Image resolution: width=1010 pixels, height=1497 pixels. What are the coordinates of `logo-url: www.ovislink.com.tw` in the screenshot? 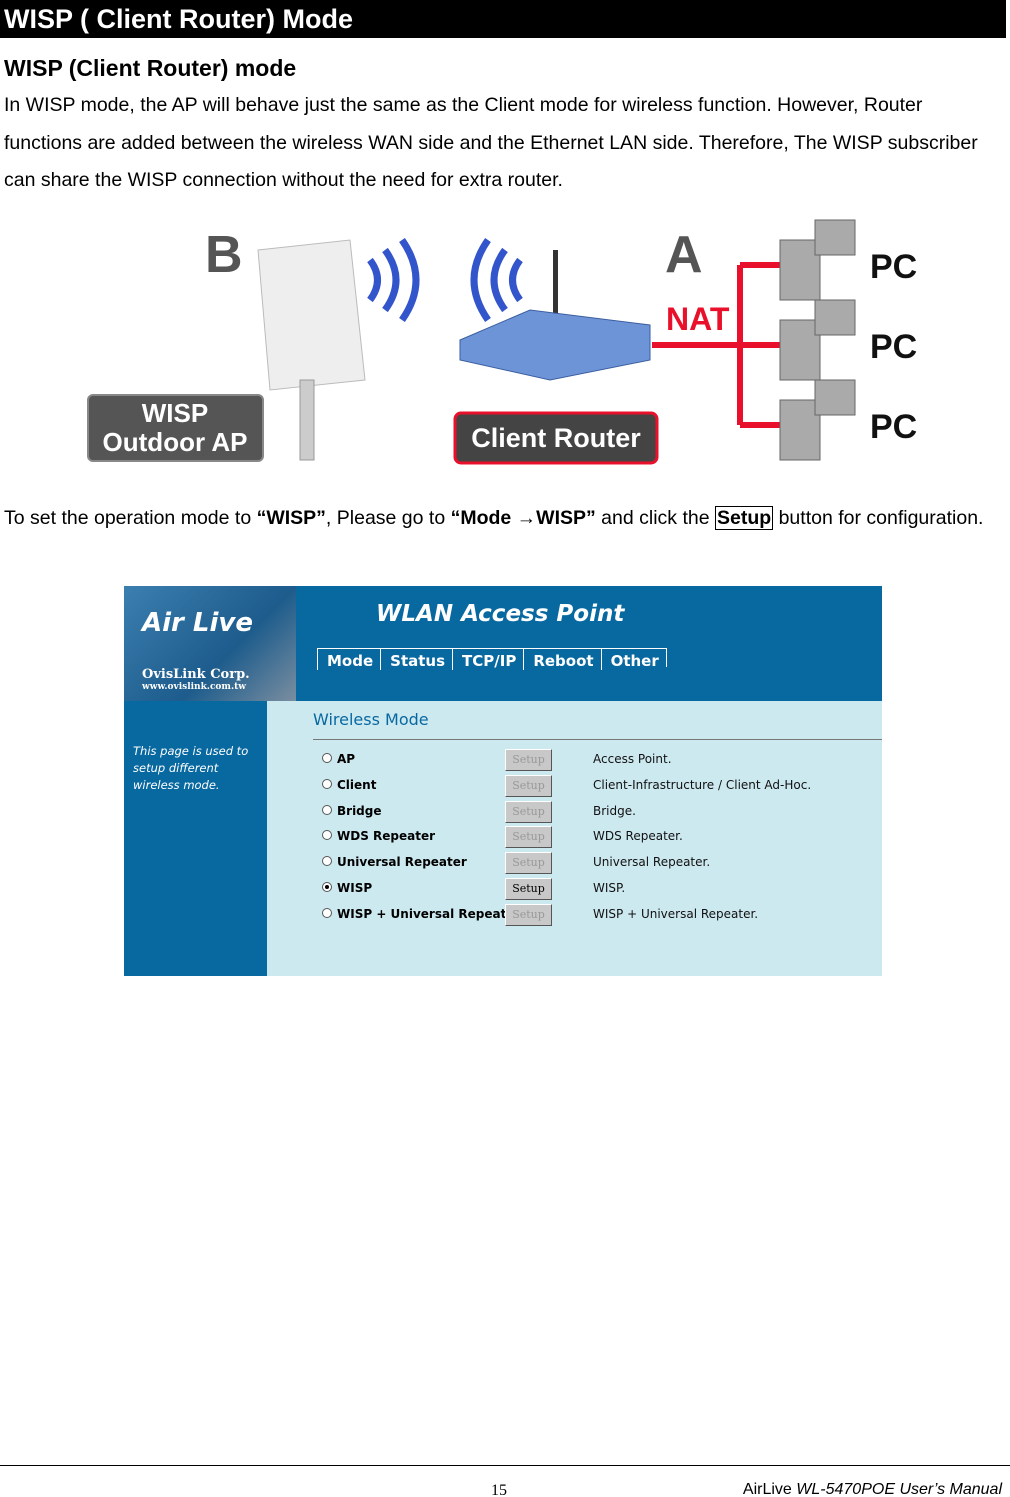 It's located at (194, 687).